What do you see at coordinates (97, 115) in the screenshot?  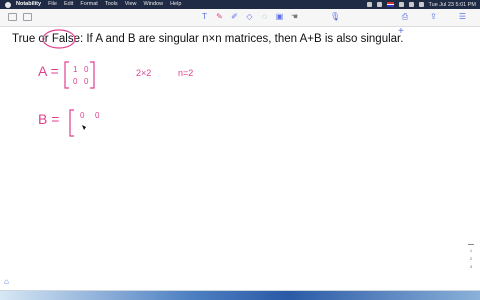 I see `b-cell-12: 0` at bounding box center [97, 115].